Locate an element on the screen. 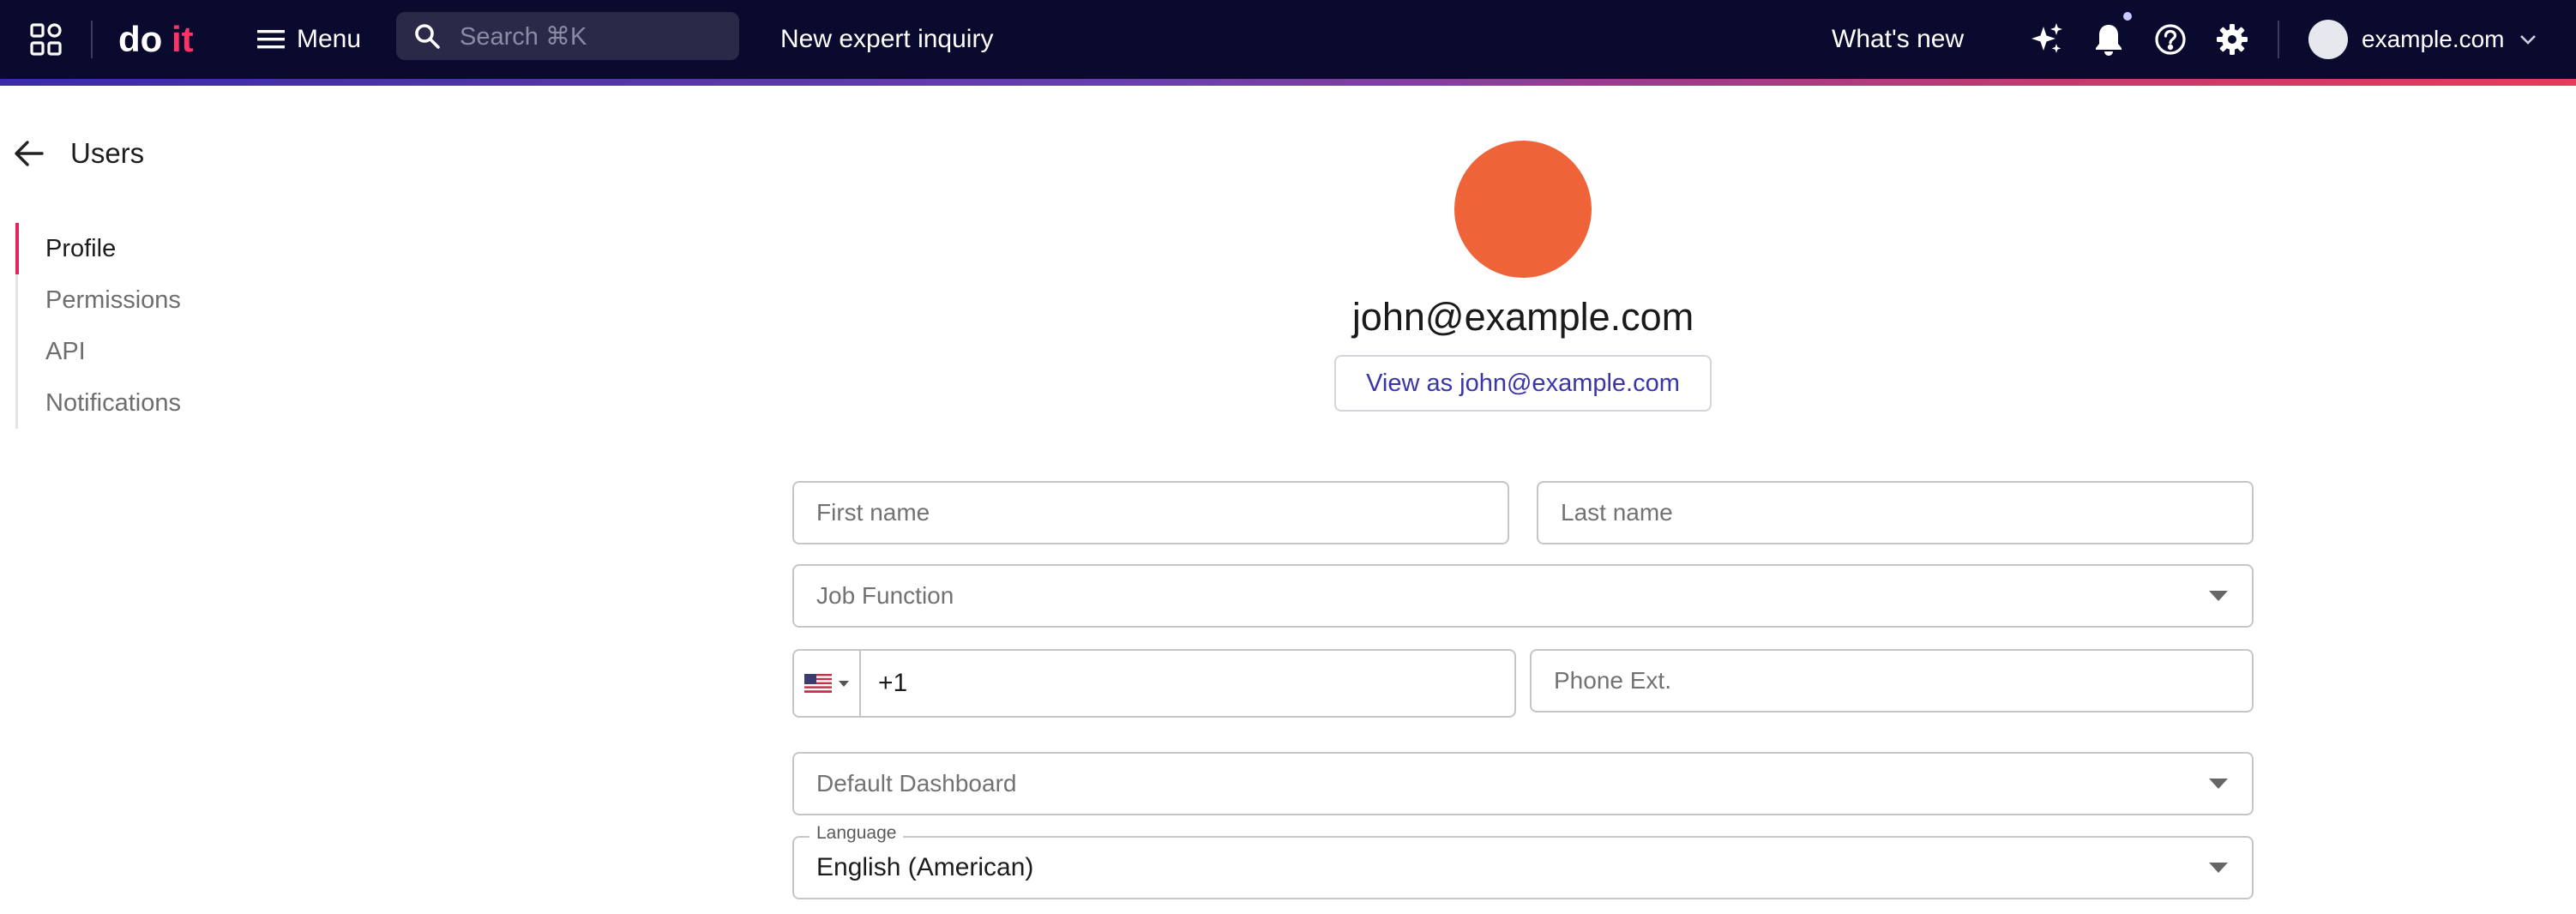 The image size is (2576, 914). menu-label: Menu is located at coordinates (329, 39).